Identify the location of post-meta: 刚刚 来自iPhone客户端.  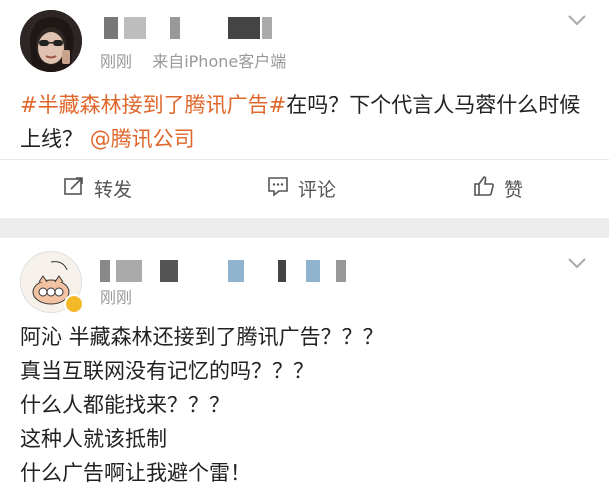
(193, 60).